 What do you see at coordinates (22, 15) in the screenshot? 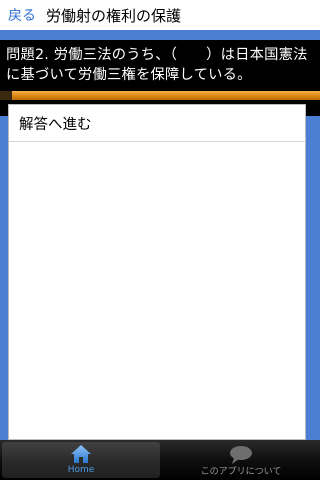
I see `back-button: 戻る` at bounding box center [22, 15].